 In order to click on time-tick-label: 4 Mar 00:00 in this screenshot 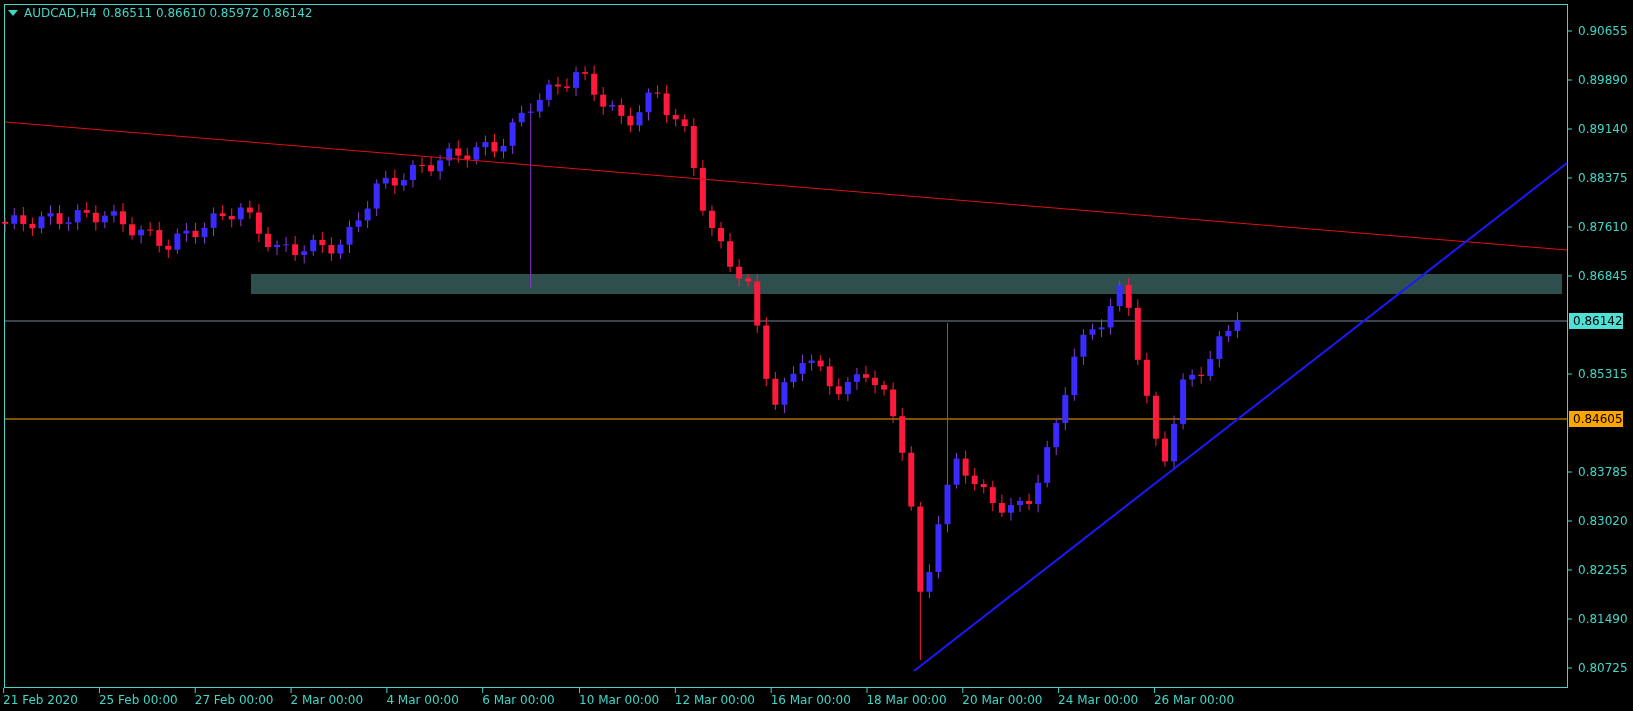, I will do `click(422, 700)`.